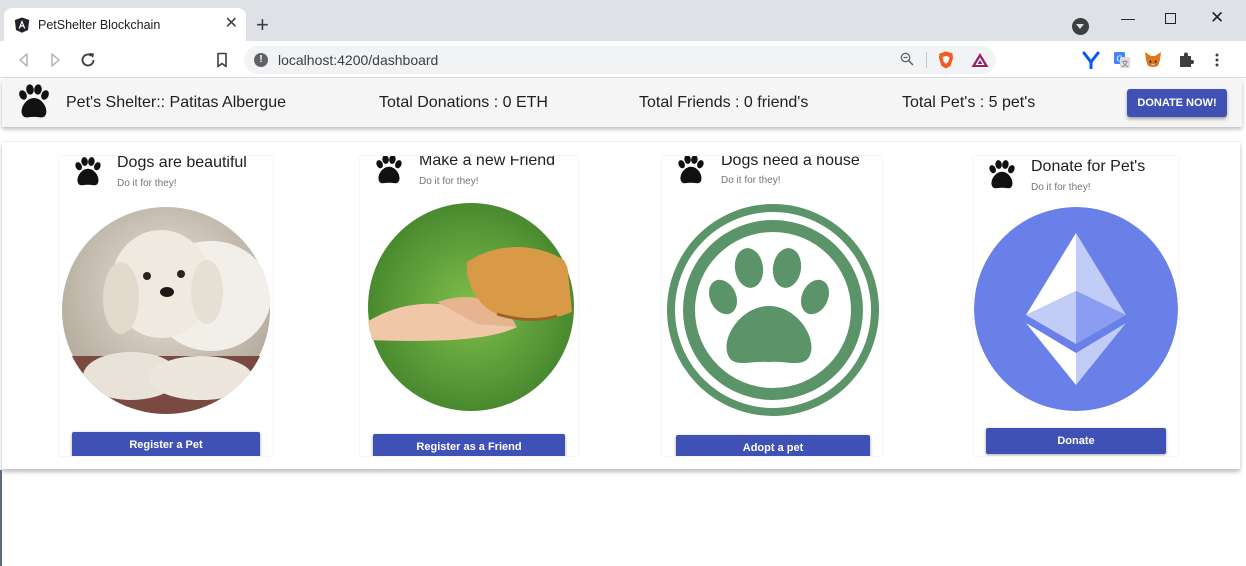  What do you see at coordinates (261, 60) in the screenshot?
I see `site-info-icon: !` at bounding box center [261, 60].